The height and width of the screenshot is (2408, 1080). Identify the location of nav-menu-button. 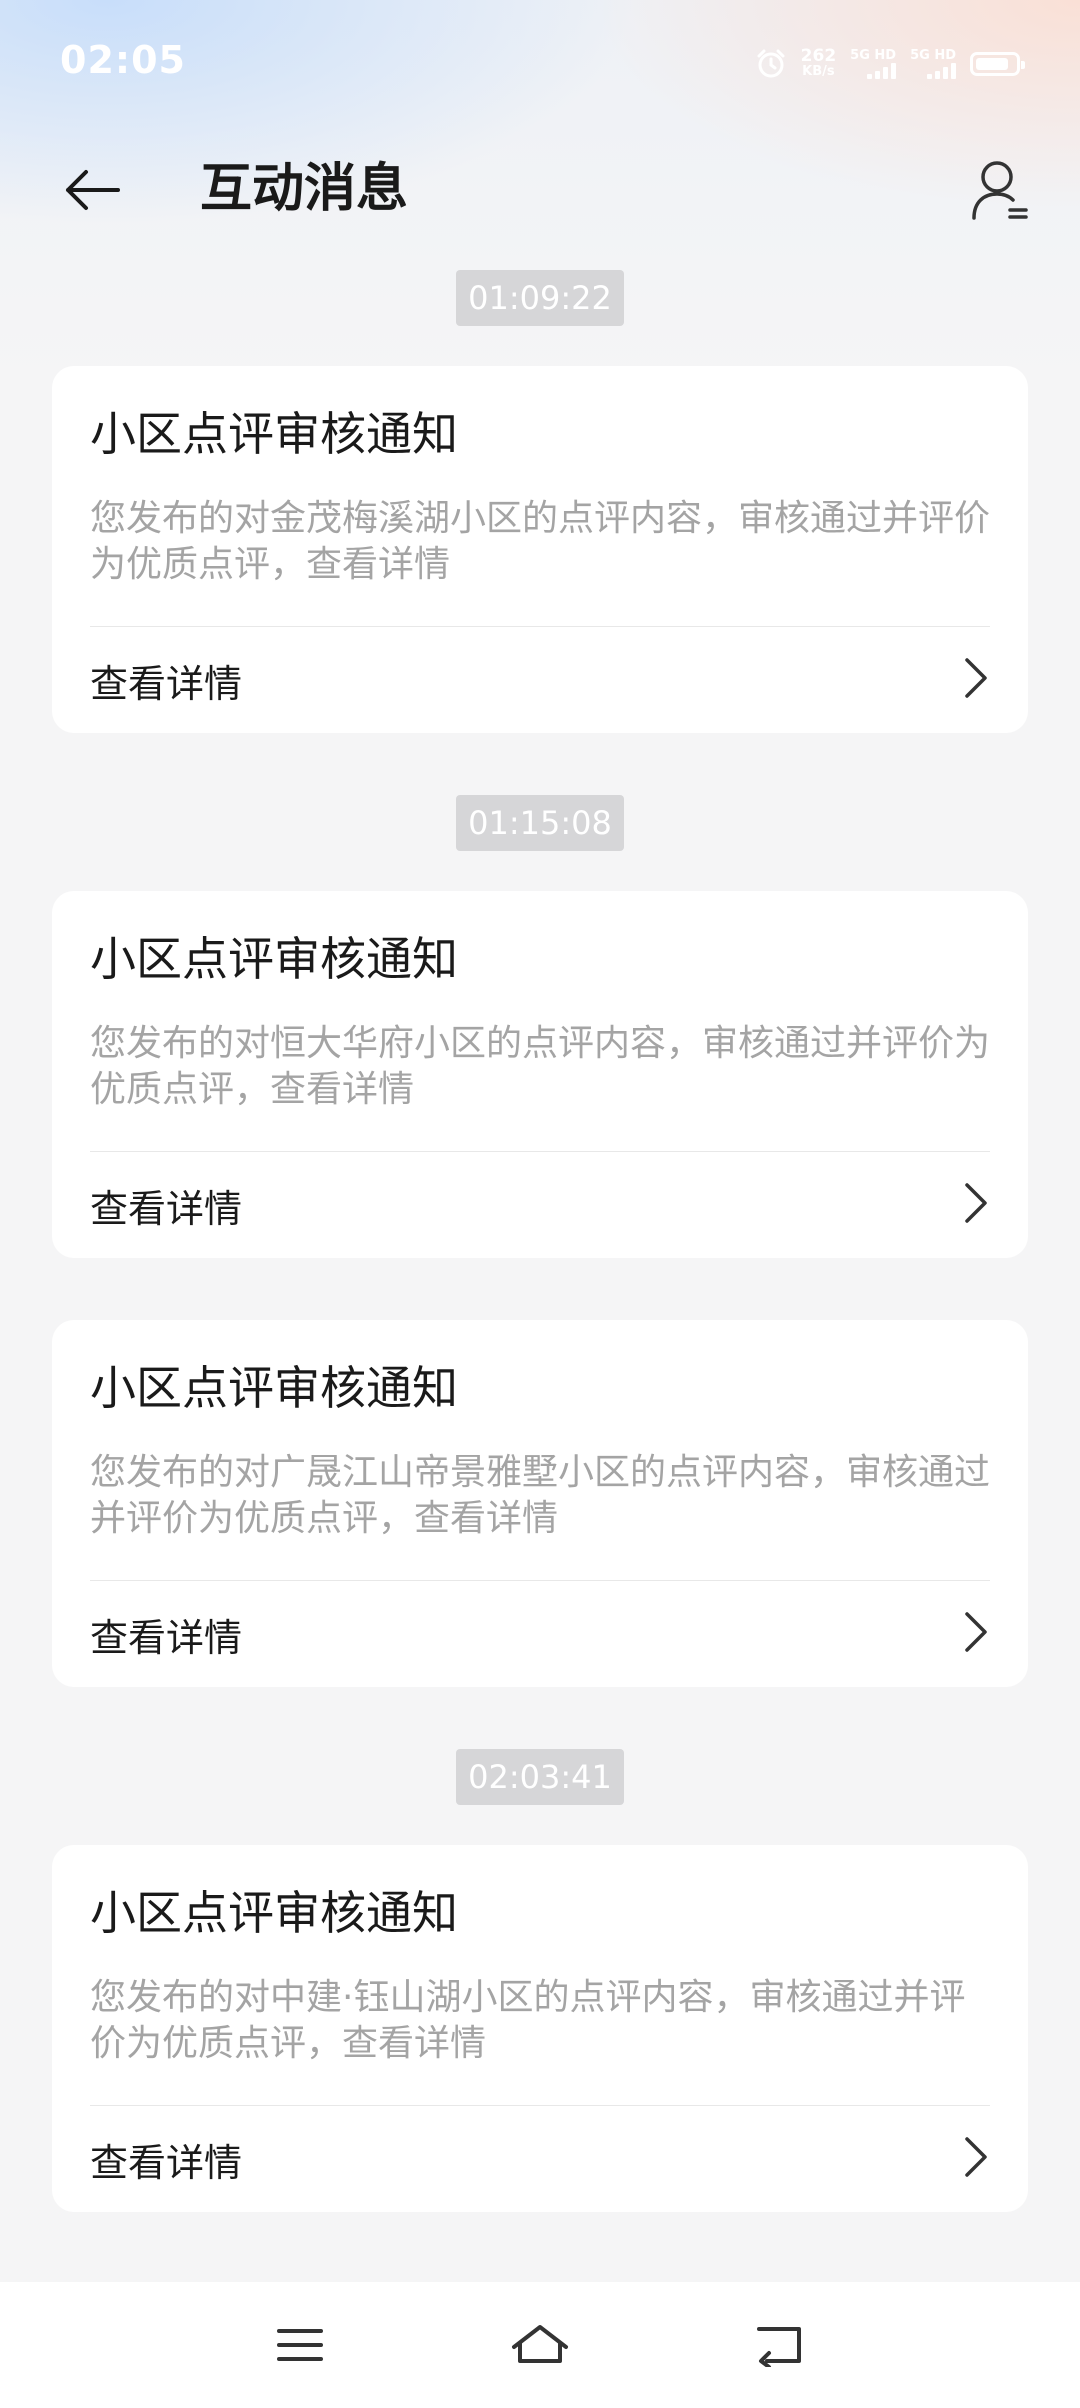
(300, 2345).